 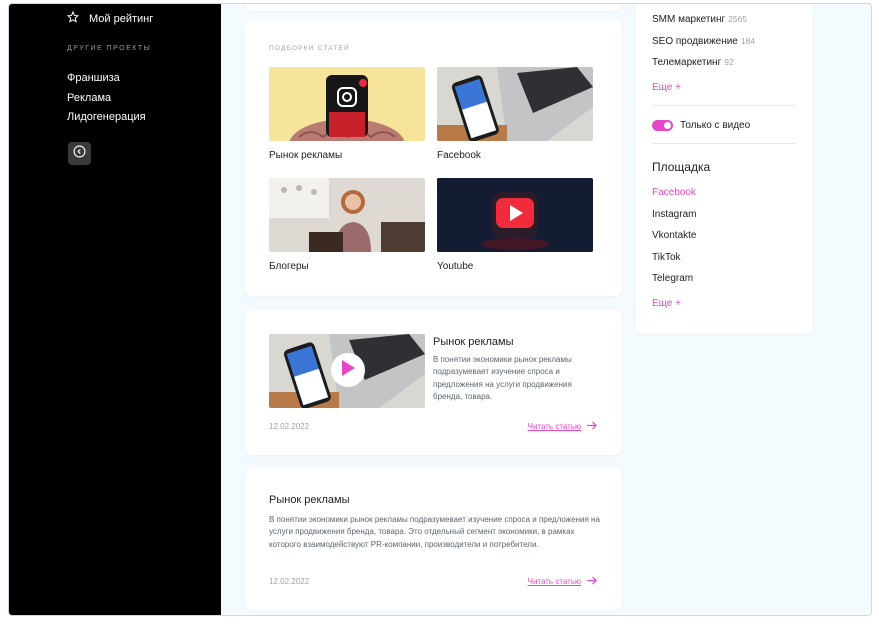 What do you see at coordinates (121, 18) in the screenshot?
I see `my-rating-label: Мой рейтинг` at bounding box center [121, 18].